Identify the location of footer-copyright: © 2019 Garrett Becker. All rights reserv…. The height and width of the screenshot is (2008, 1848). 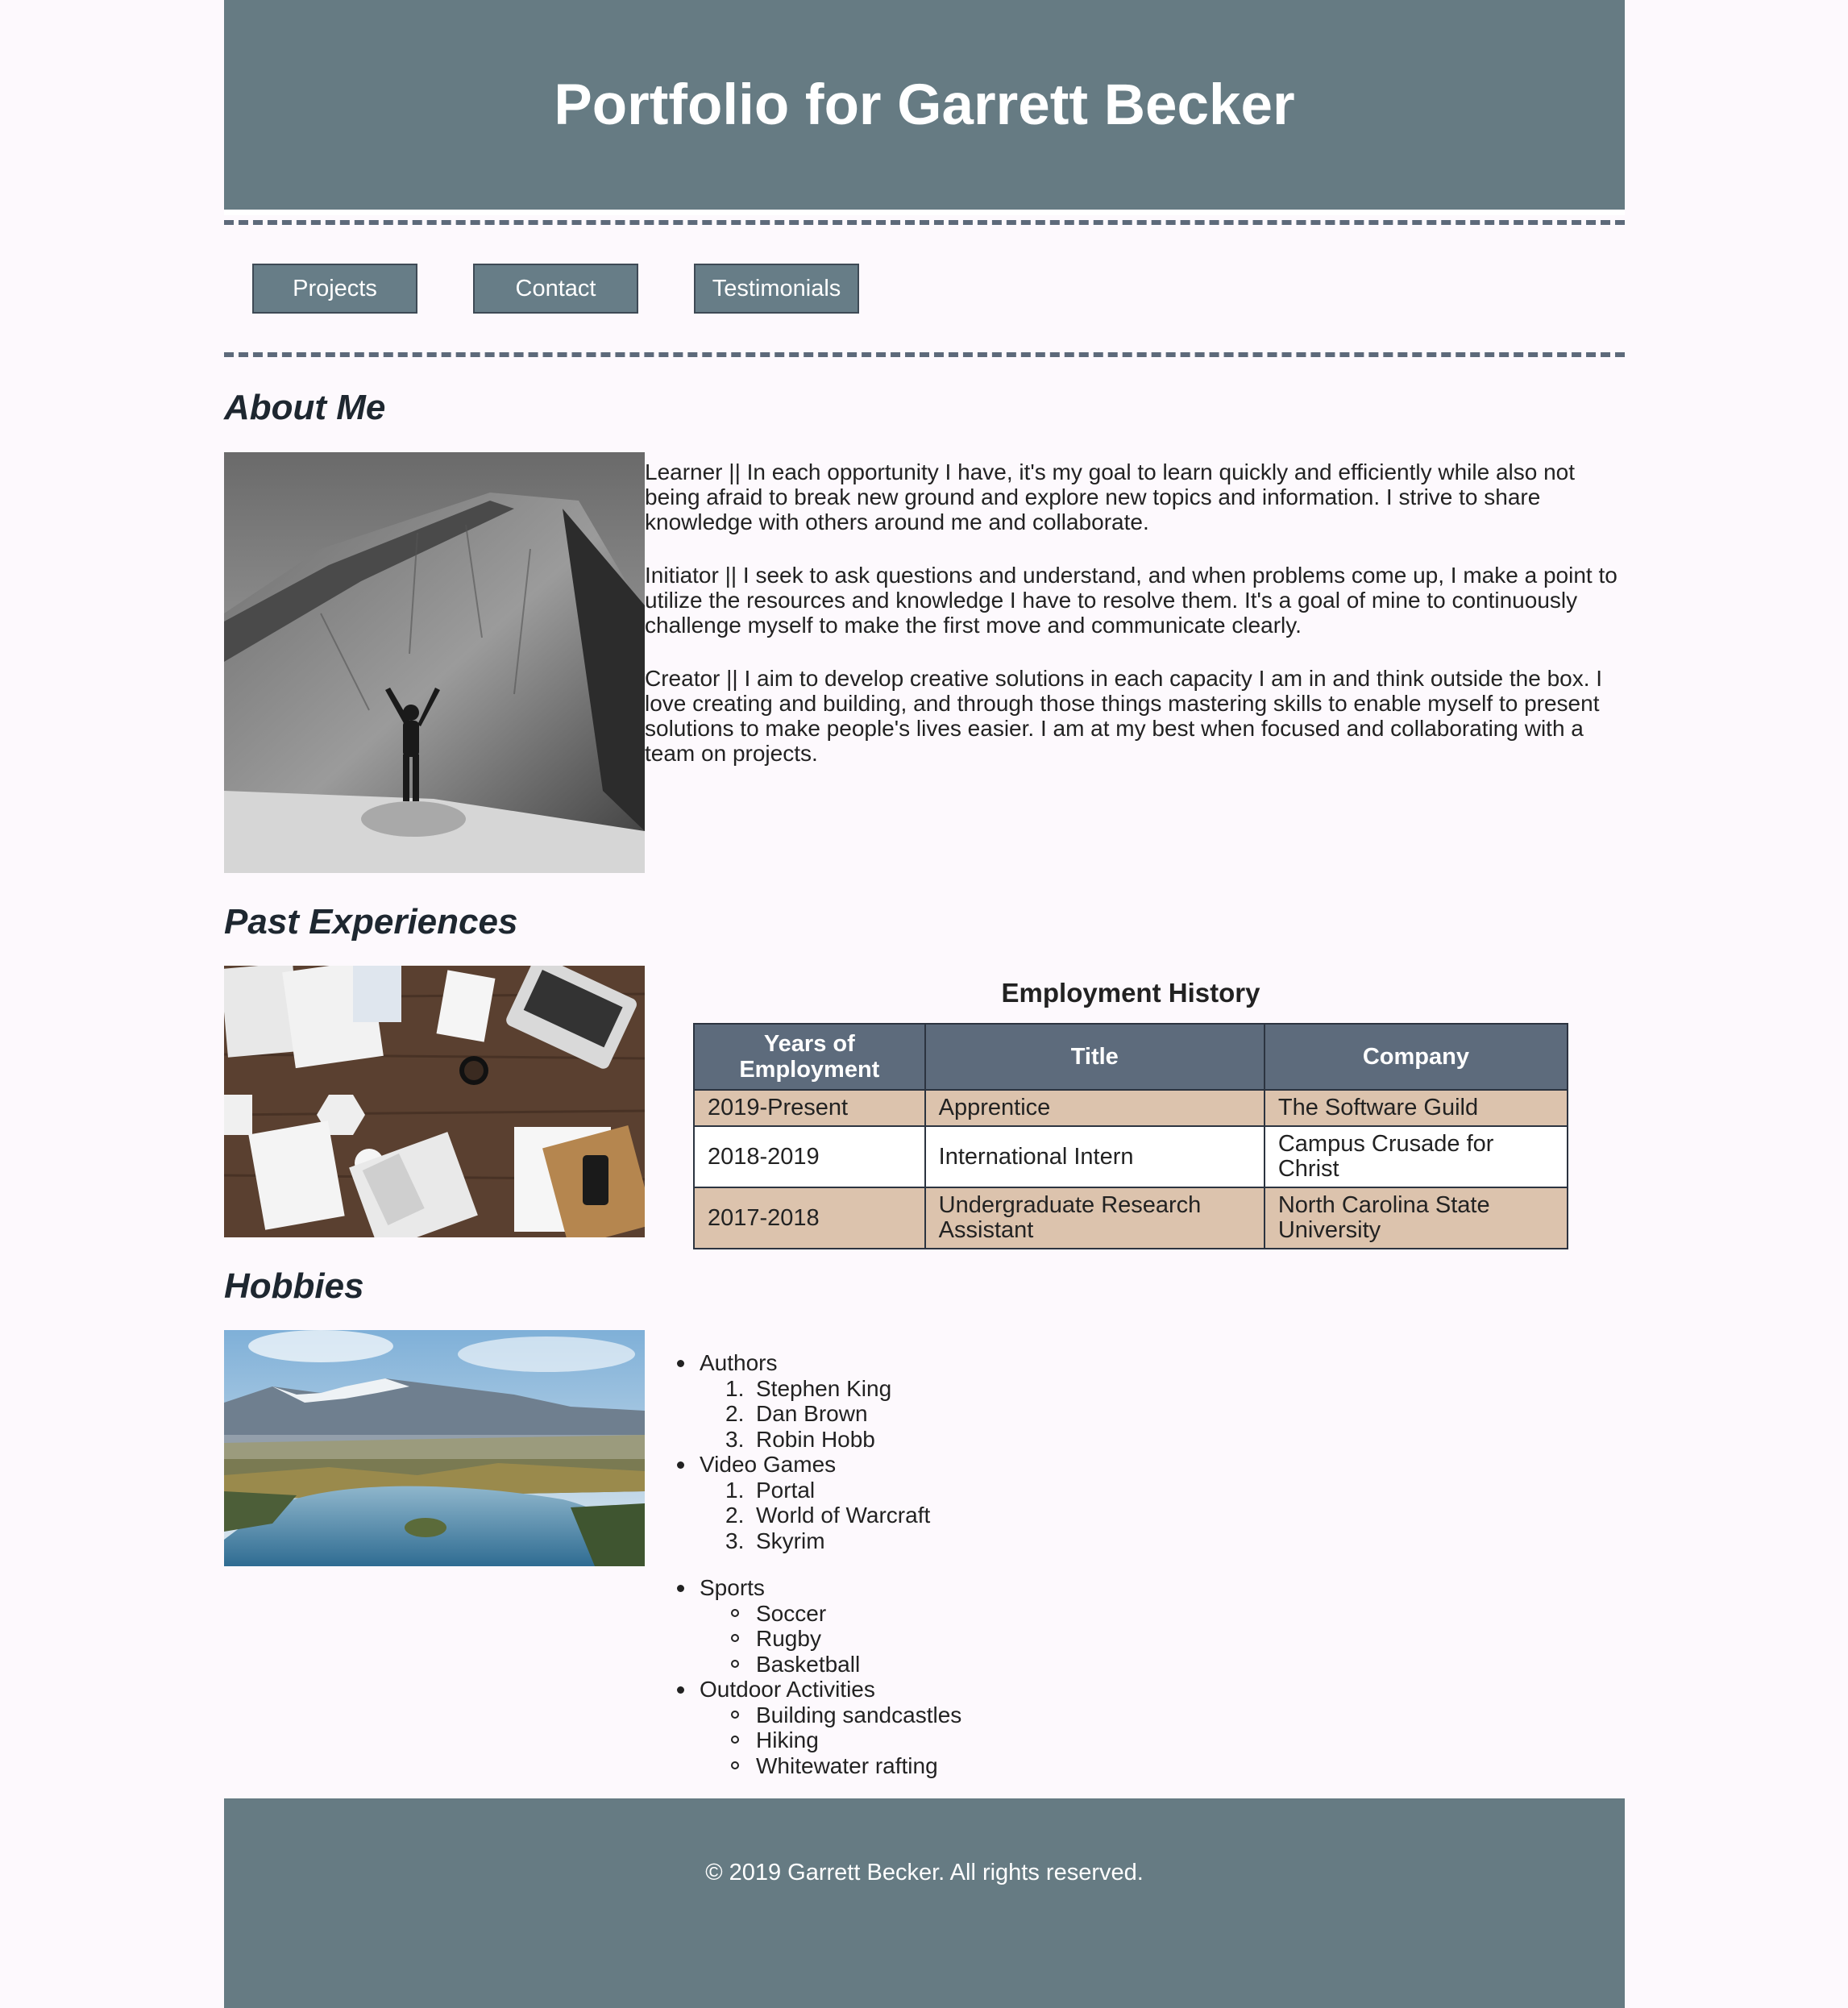
(924, 1872).